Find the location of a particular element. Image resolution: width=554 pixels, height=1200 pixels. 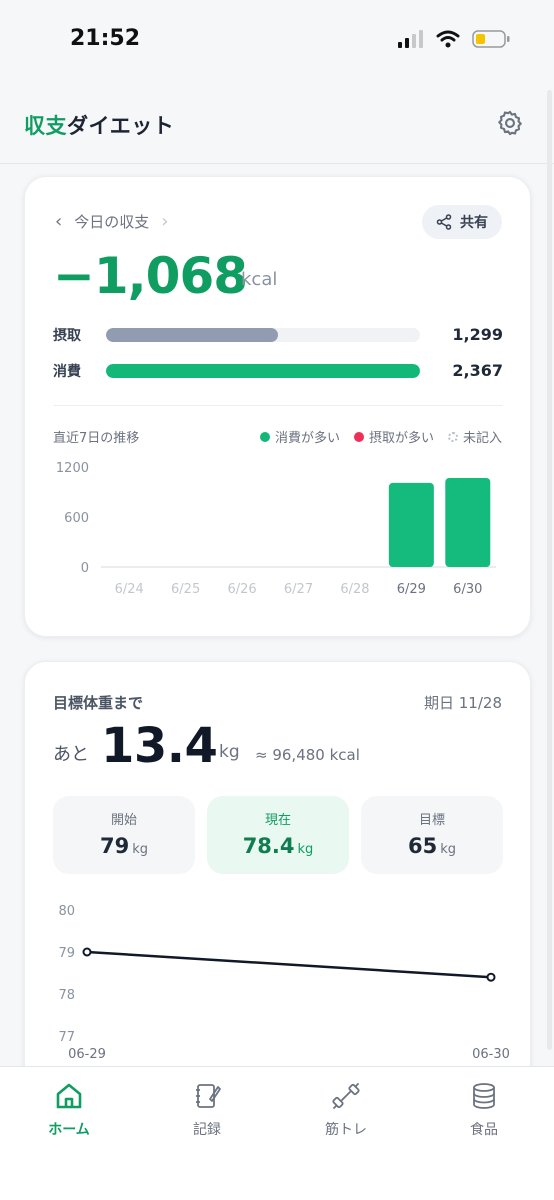

target-weight-unit: kg is located at coordinates (448, 849).